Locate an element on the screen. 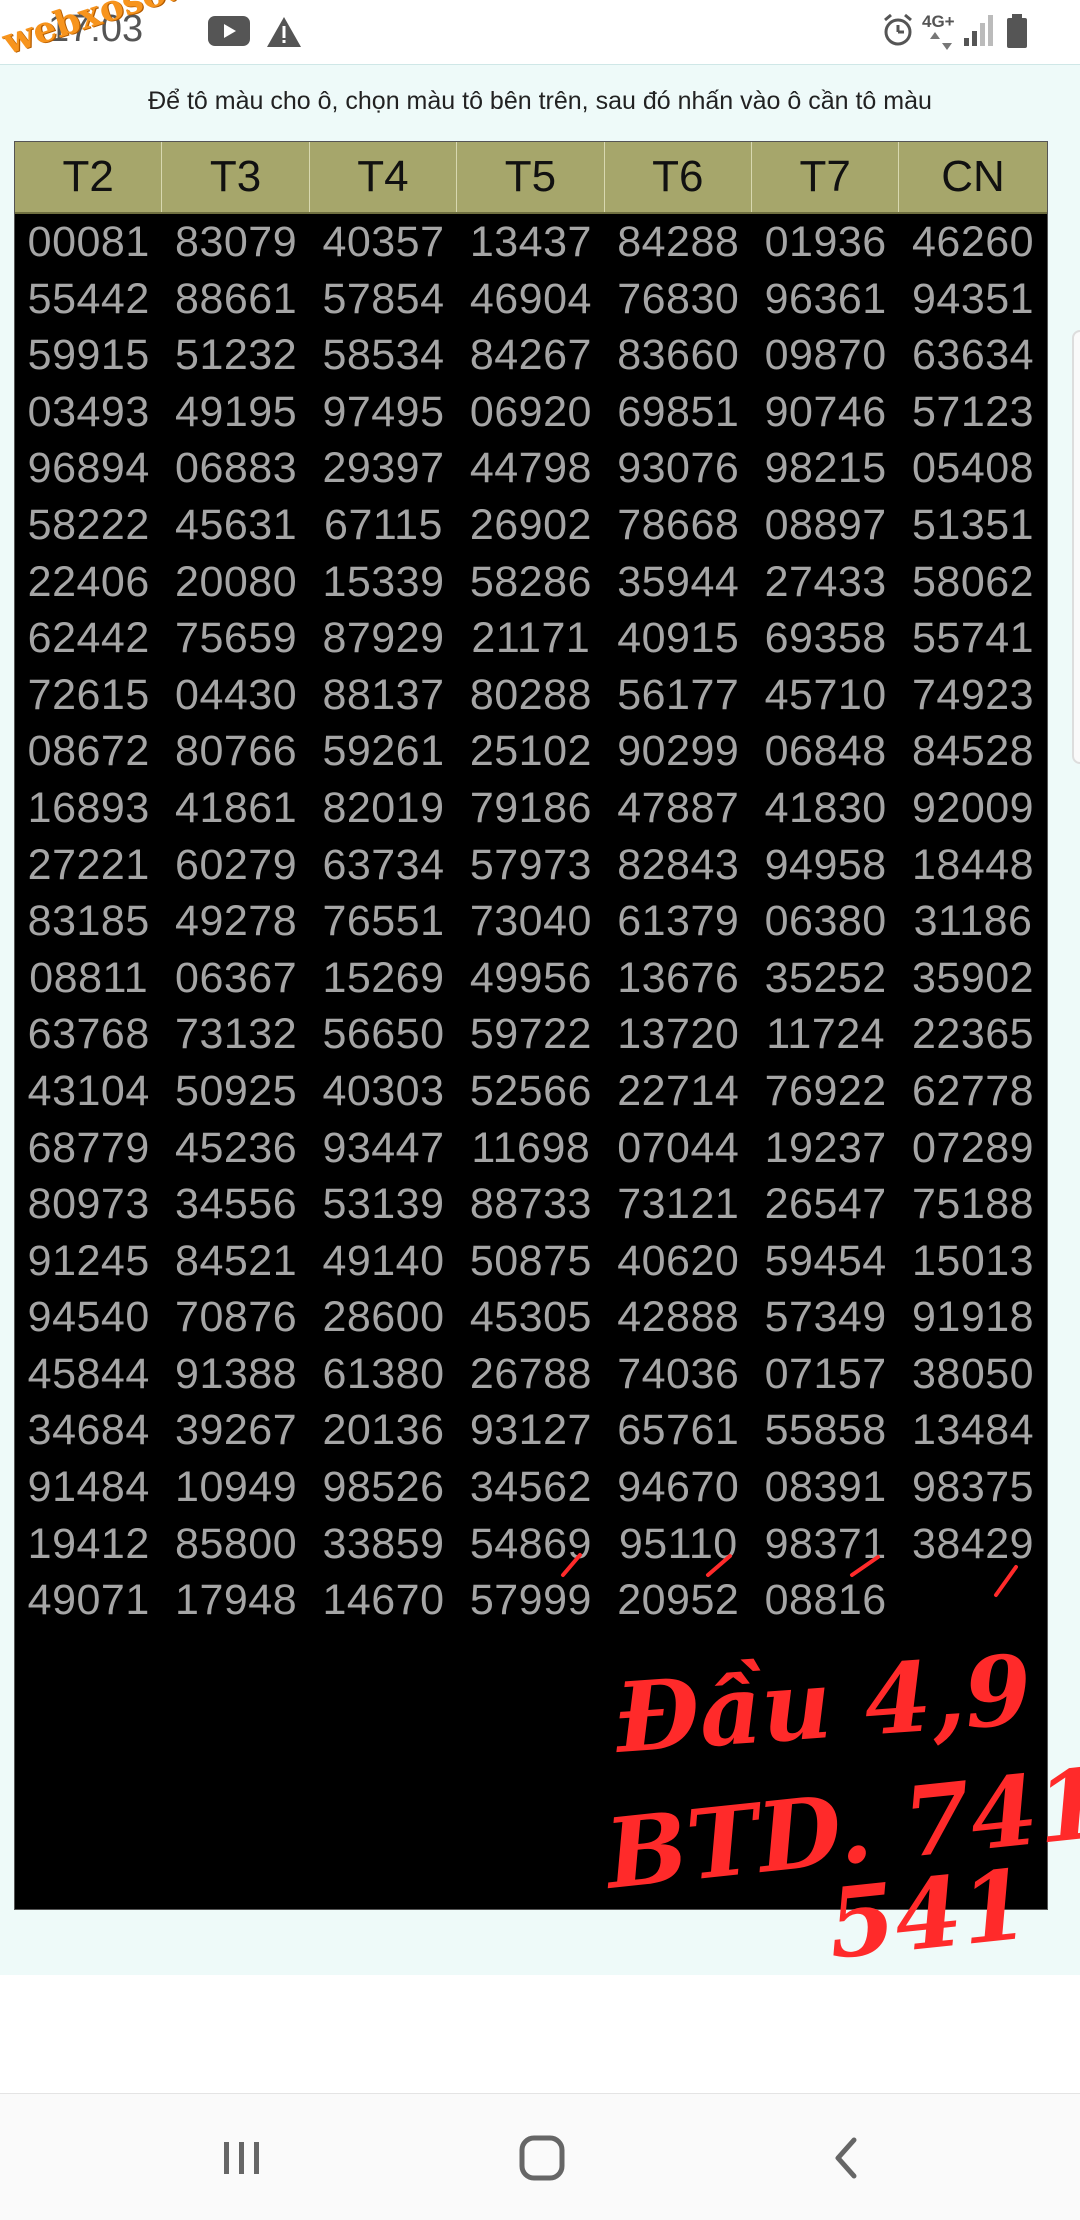 This screenshot has width=1080, height=2220. number-cell: 34684 is located at coordinates (88, 1430).